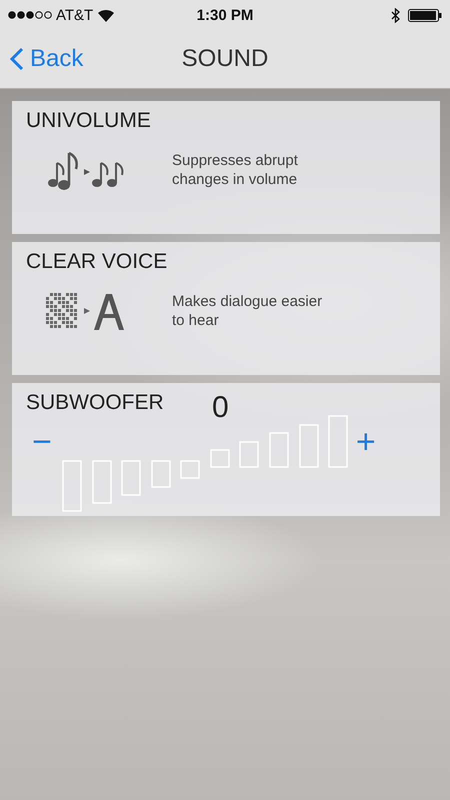  I want to click on wifi-icon, so click(106, 15).